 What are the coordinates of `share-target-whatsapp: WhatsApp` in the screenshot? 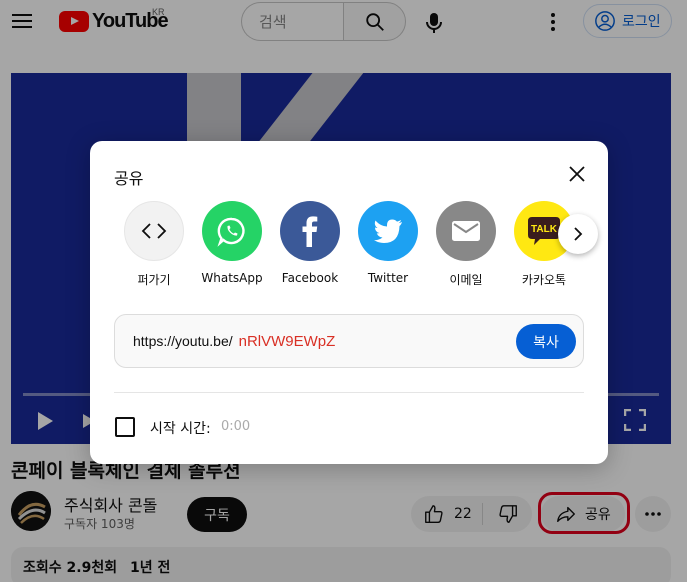 It's located at (232, 243).